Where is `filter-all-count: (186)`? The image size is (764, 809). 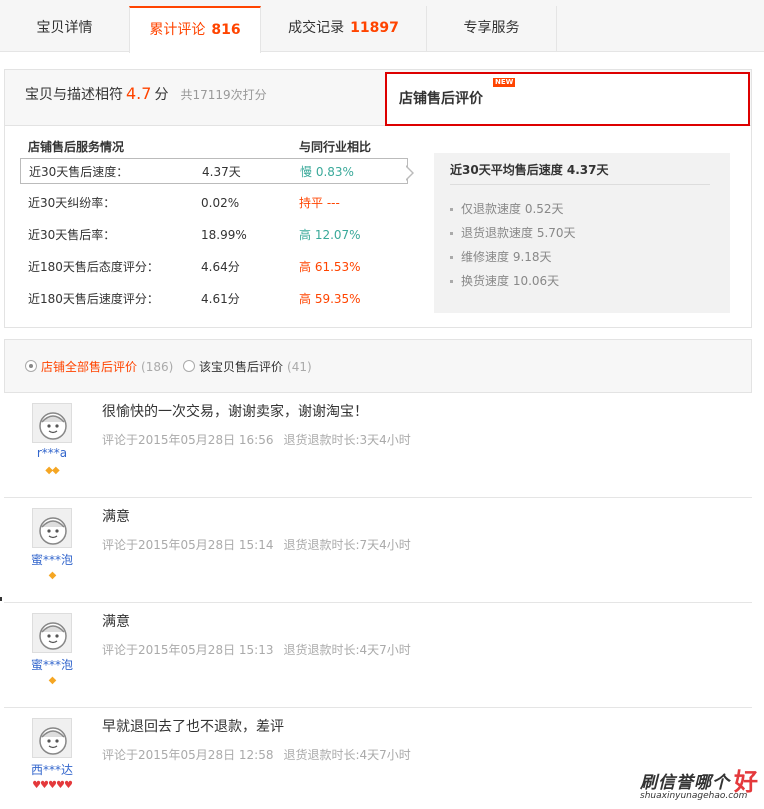
filter-all-count: (186) is located at coordinates (157, 367).